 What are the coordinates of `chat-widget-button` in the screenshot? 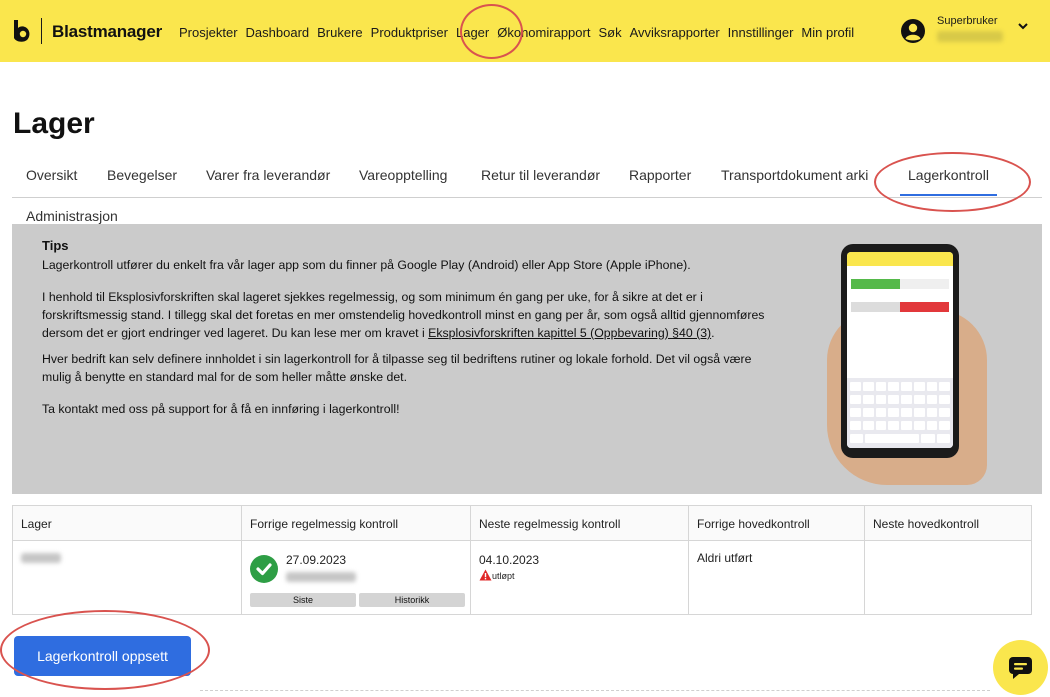 It's located at (1020, 667).